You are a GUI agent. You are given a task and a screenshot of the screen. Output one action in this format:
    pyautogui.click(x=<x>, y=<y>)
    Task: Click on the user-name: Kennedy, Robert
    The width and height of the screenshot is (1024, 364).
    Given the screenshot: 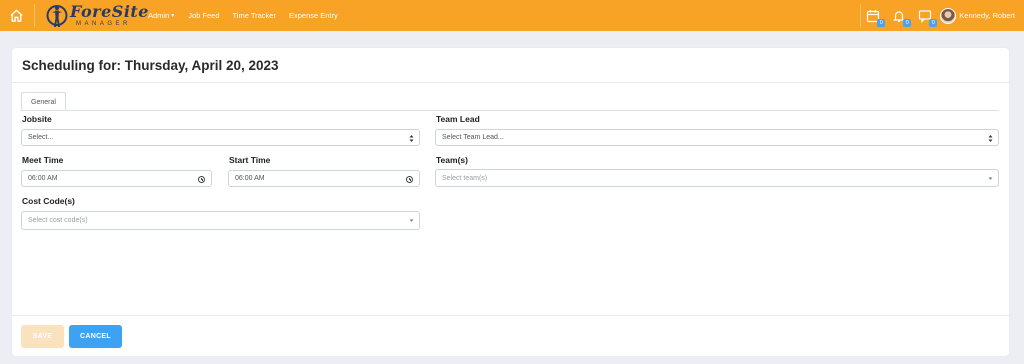 What is the action you would take?
    pyautogui.click(x=987, y=15)
    